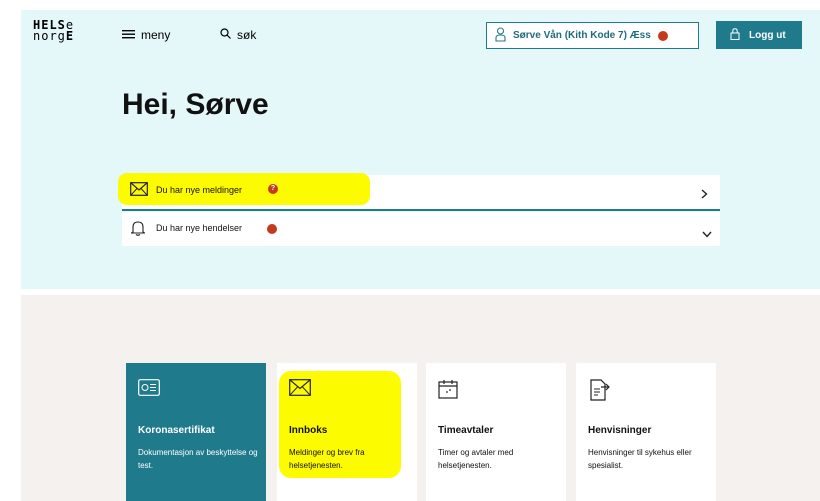 This screenshot has height=501, width=820. What do you see at coordinates (156, 35) in the screenshot?
I see `menu-label: meny` at bounding box center [156, 35].